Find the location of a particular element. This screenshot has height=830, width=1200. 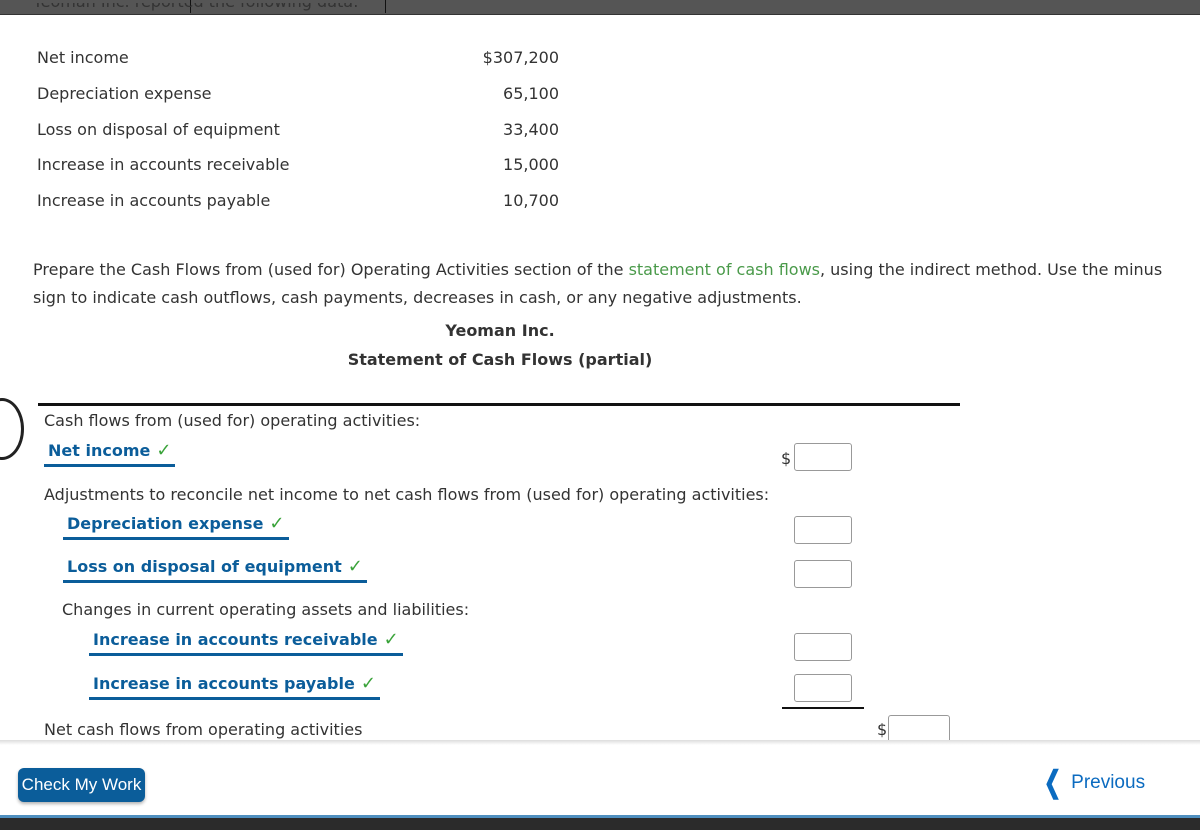

accounts-receivable-input is located at coordinates (823, 647).